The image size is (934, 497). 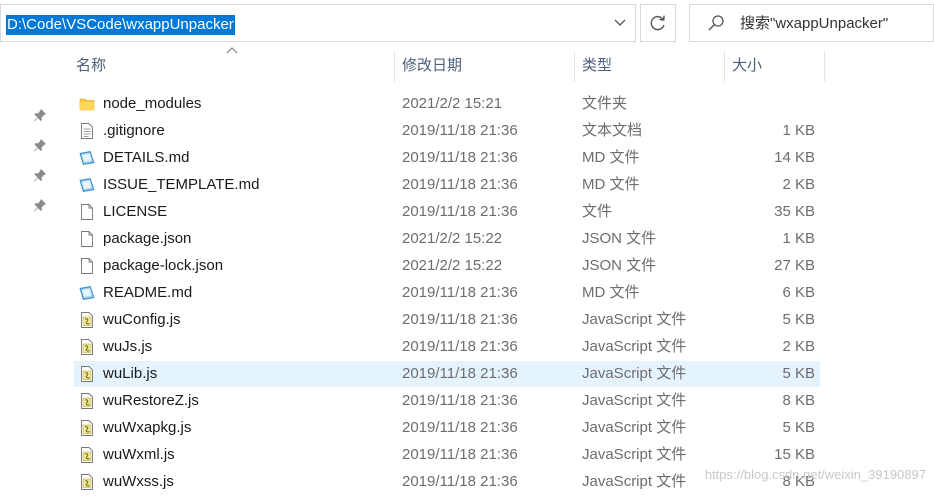 I want to click on address-history-button, so click(x=620, y=23).